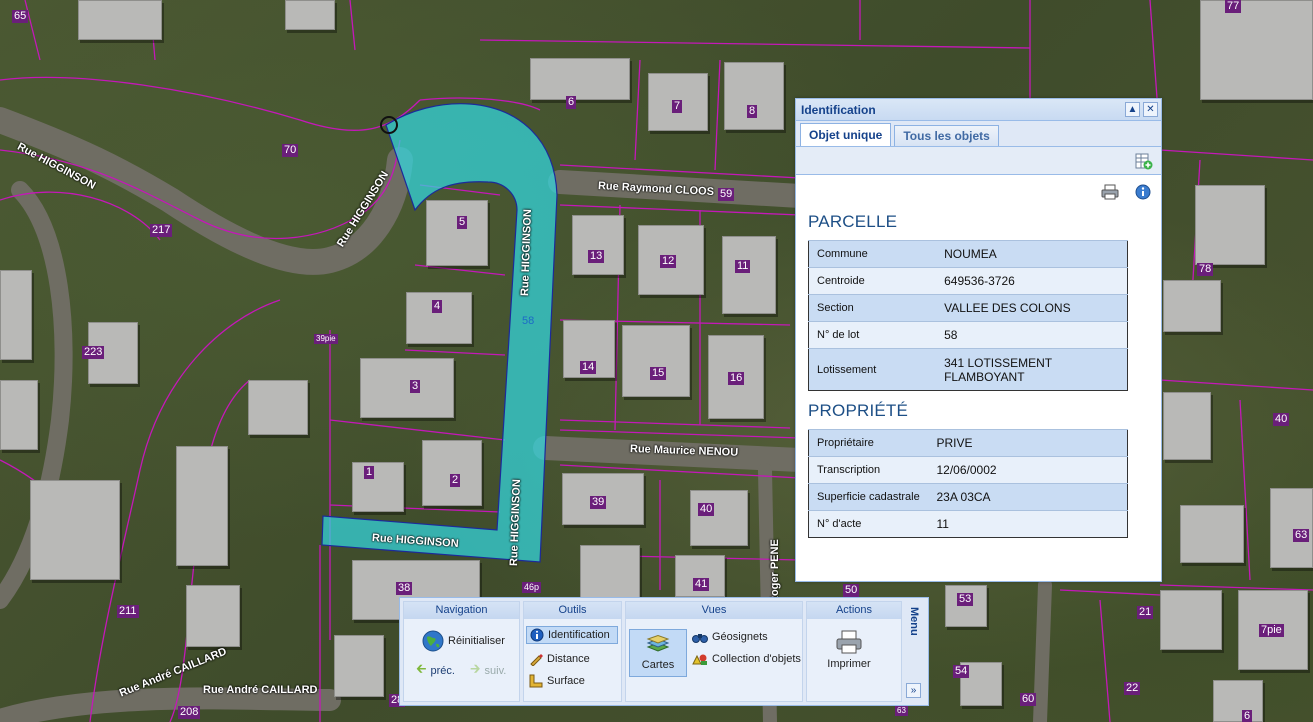 Image resolution: width=1313 pixels, height=722 pixels. What do you see at coordinates (872, 369) in the screenshot?
I see `attr-key: Lotissement` at bounding box center [872, 369].